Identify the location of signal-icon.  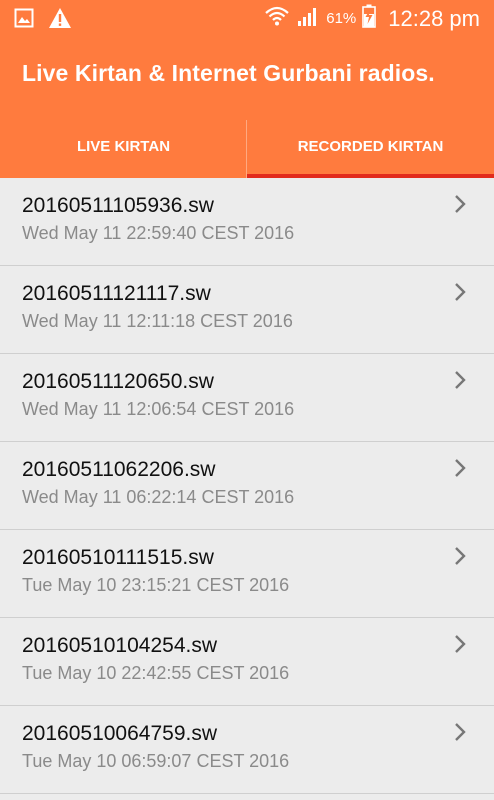
(308, 18).